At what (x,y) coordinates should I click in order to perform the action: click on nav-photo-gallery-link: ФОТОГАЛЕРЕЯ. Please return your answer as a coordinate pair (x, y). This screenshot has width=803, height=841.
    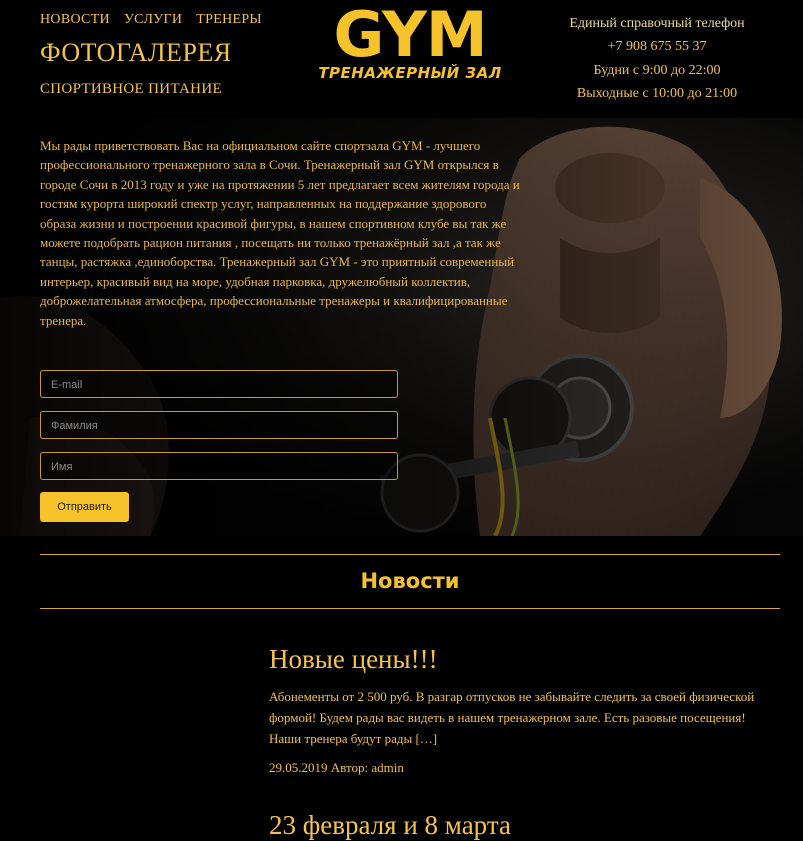
    Looking at the image, I should click on (136, 53).